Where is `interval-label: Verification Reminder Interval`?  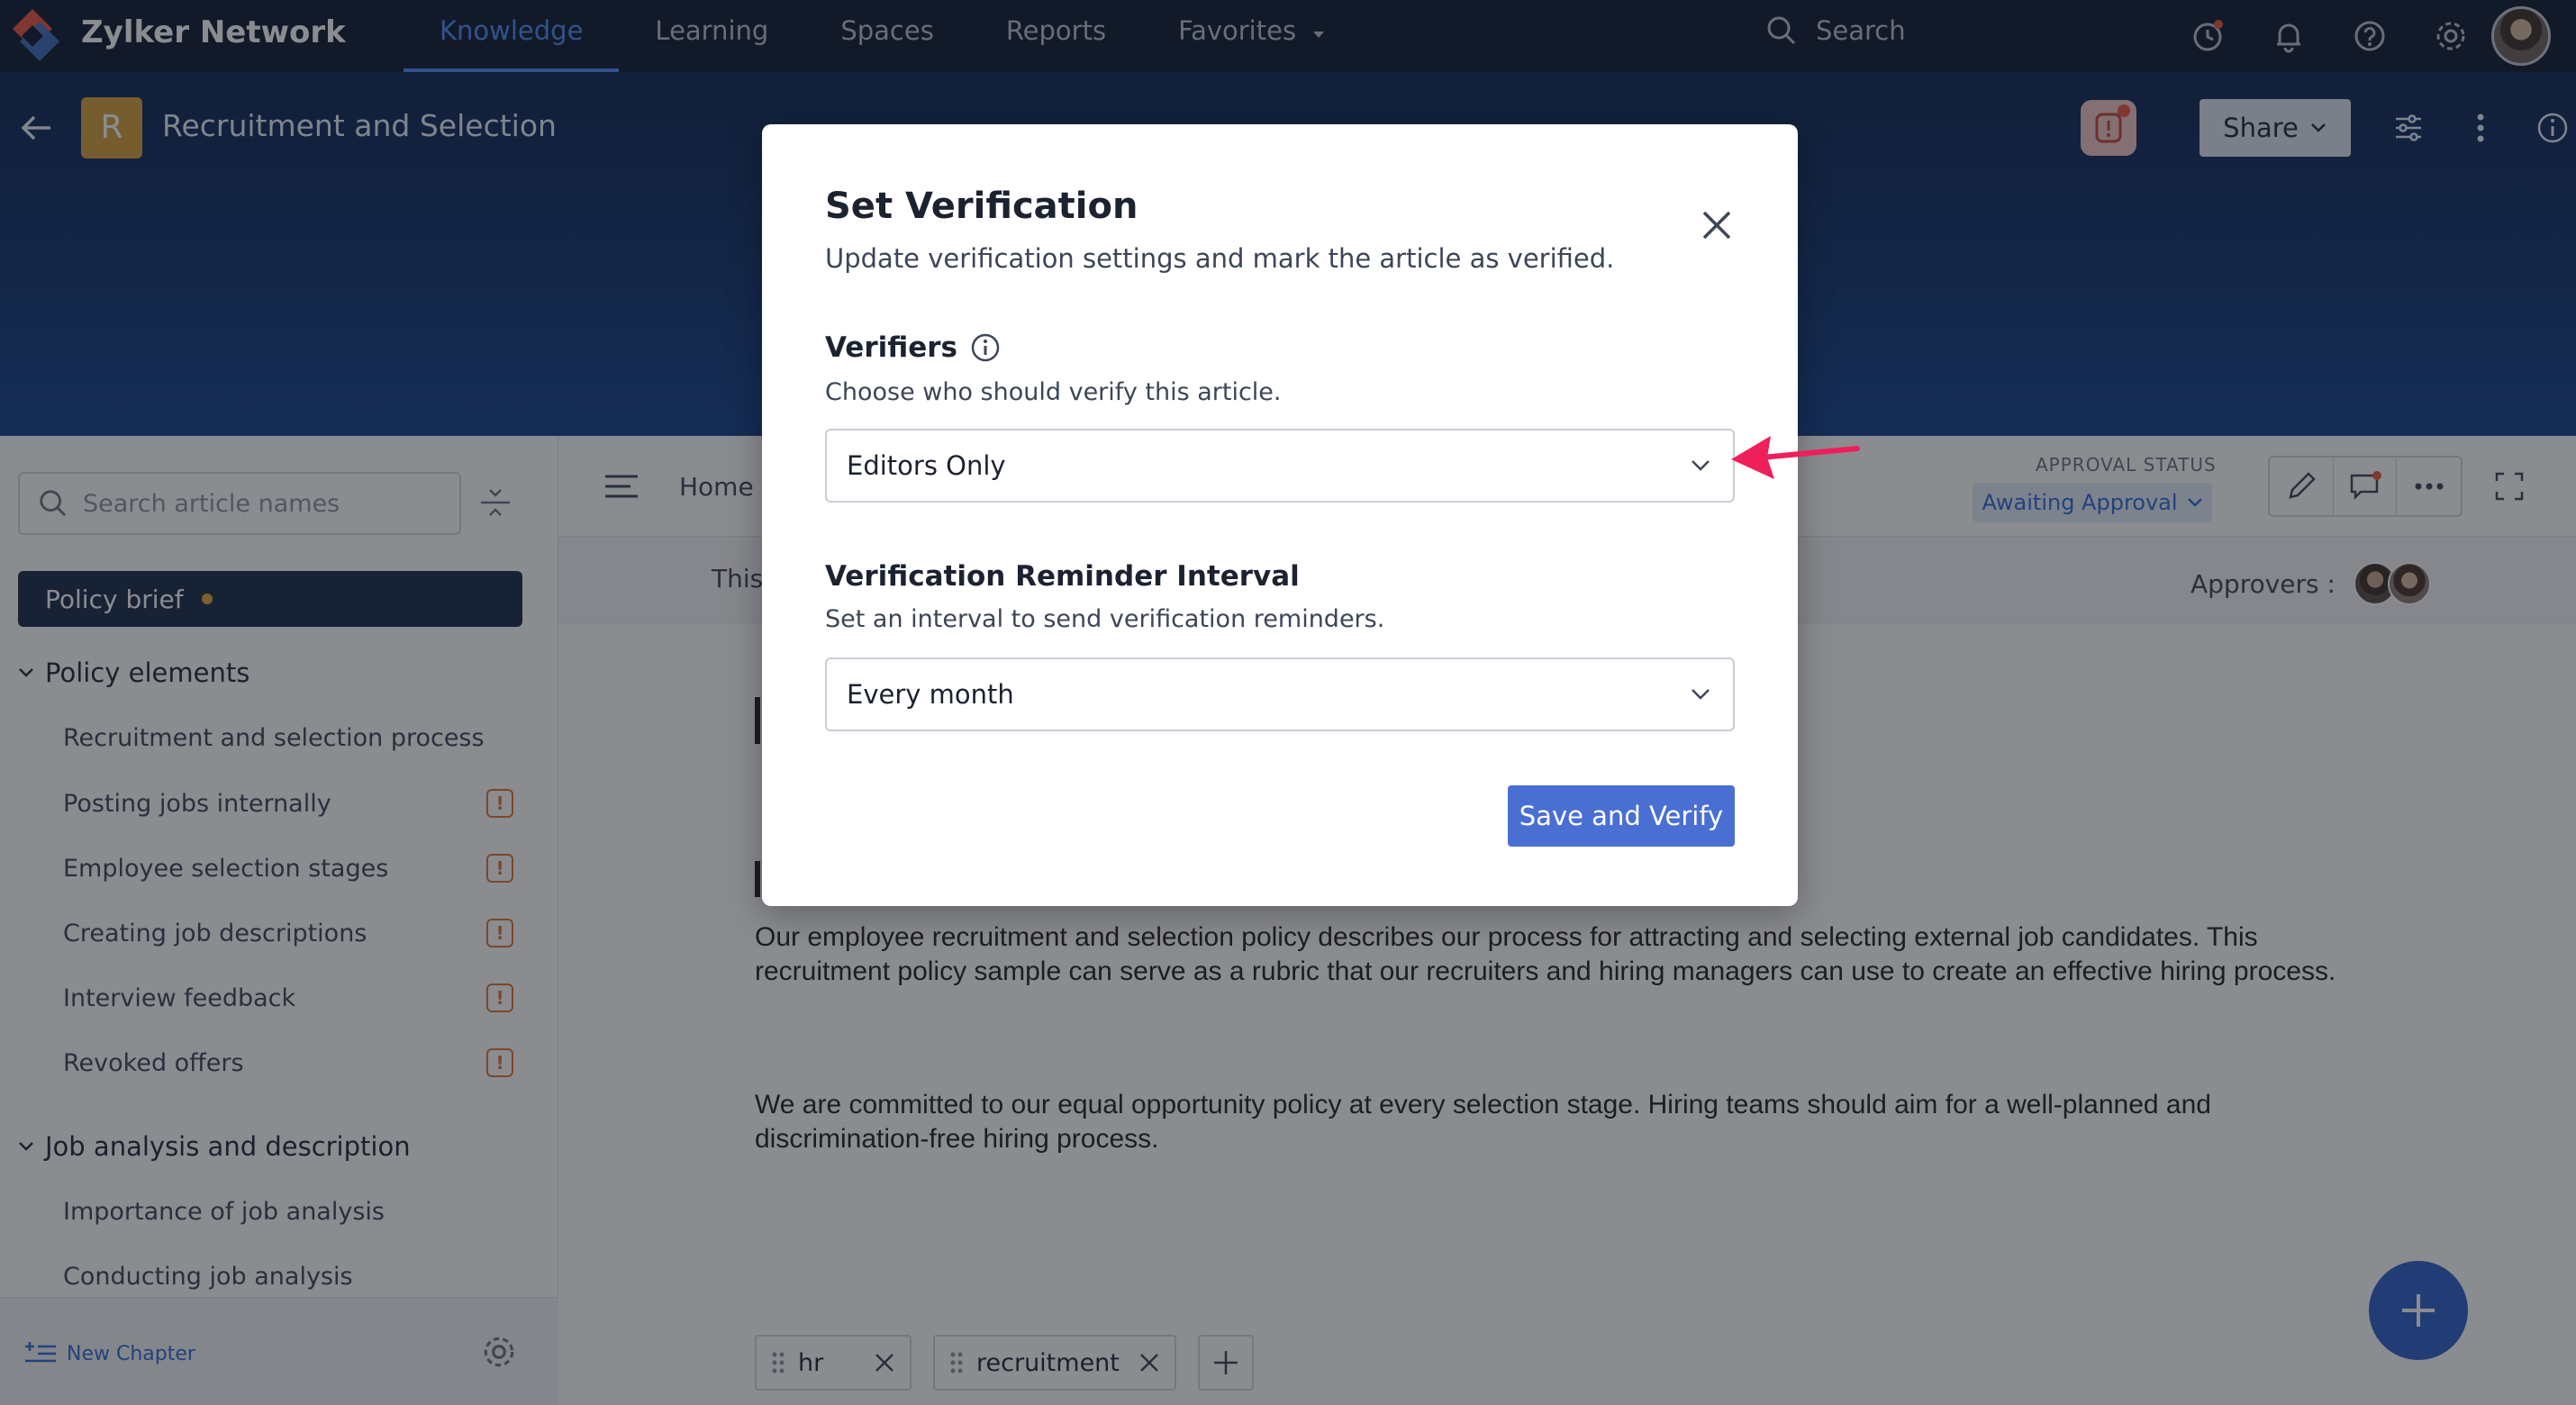
interval-label: Verification Reminder Interval is located at coordinates (1062, 576).